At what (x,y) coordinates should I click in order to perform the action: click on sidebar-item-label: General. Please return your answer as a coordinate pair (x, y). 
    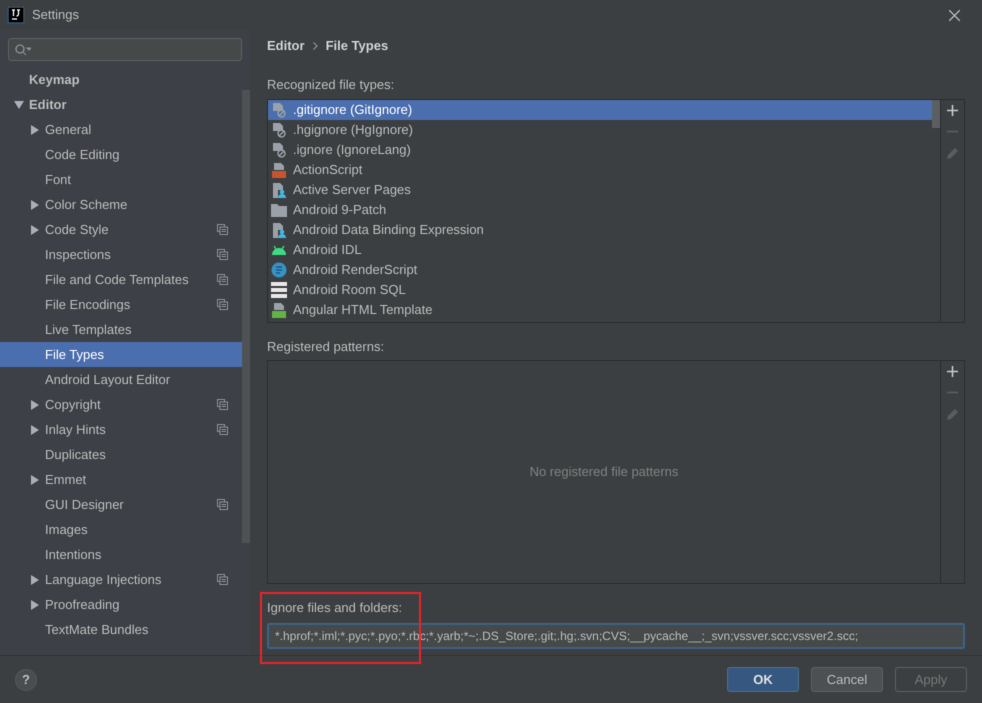
    Looking at the image, I should click on (68, 129).